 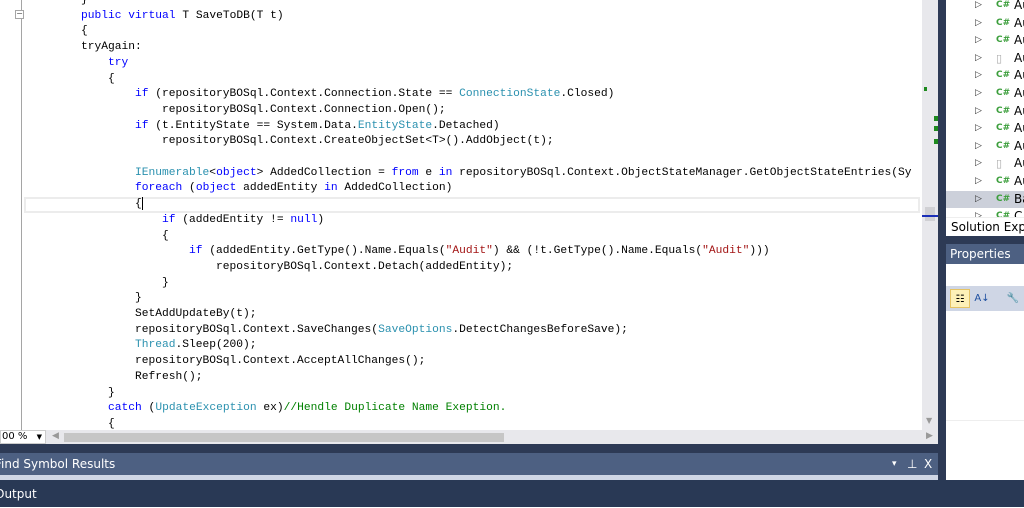 I want to click on code-token: .Closed), so click(x=587, y=94).